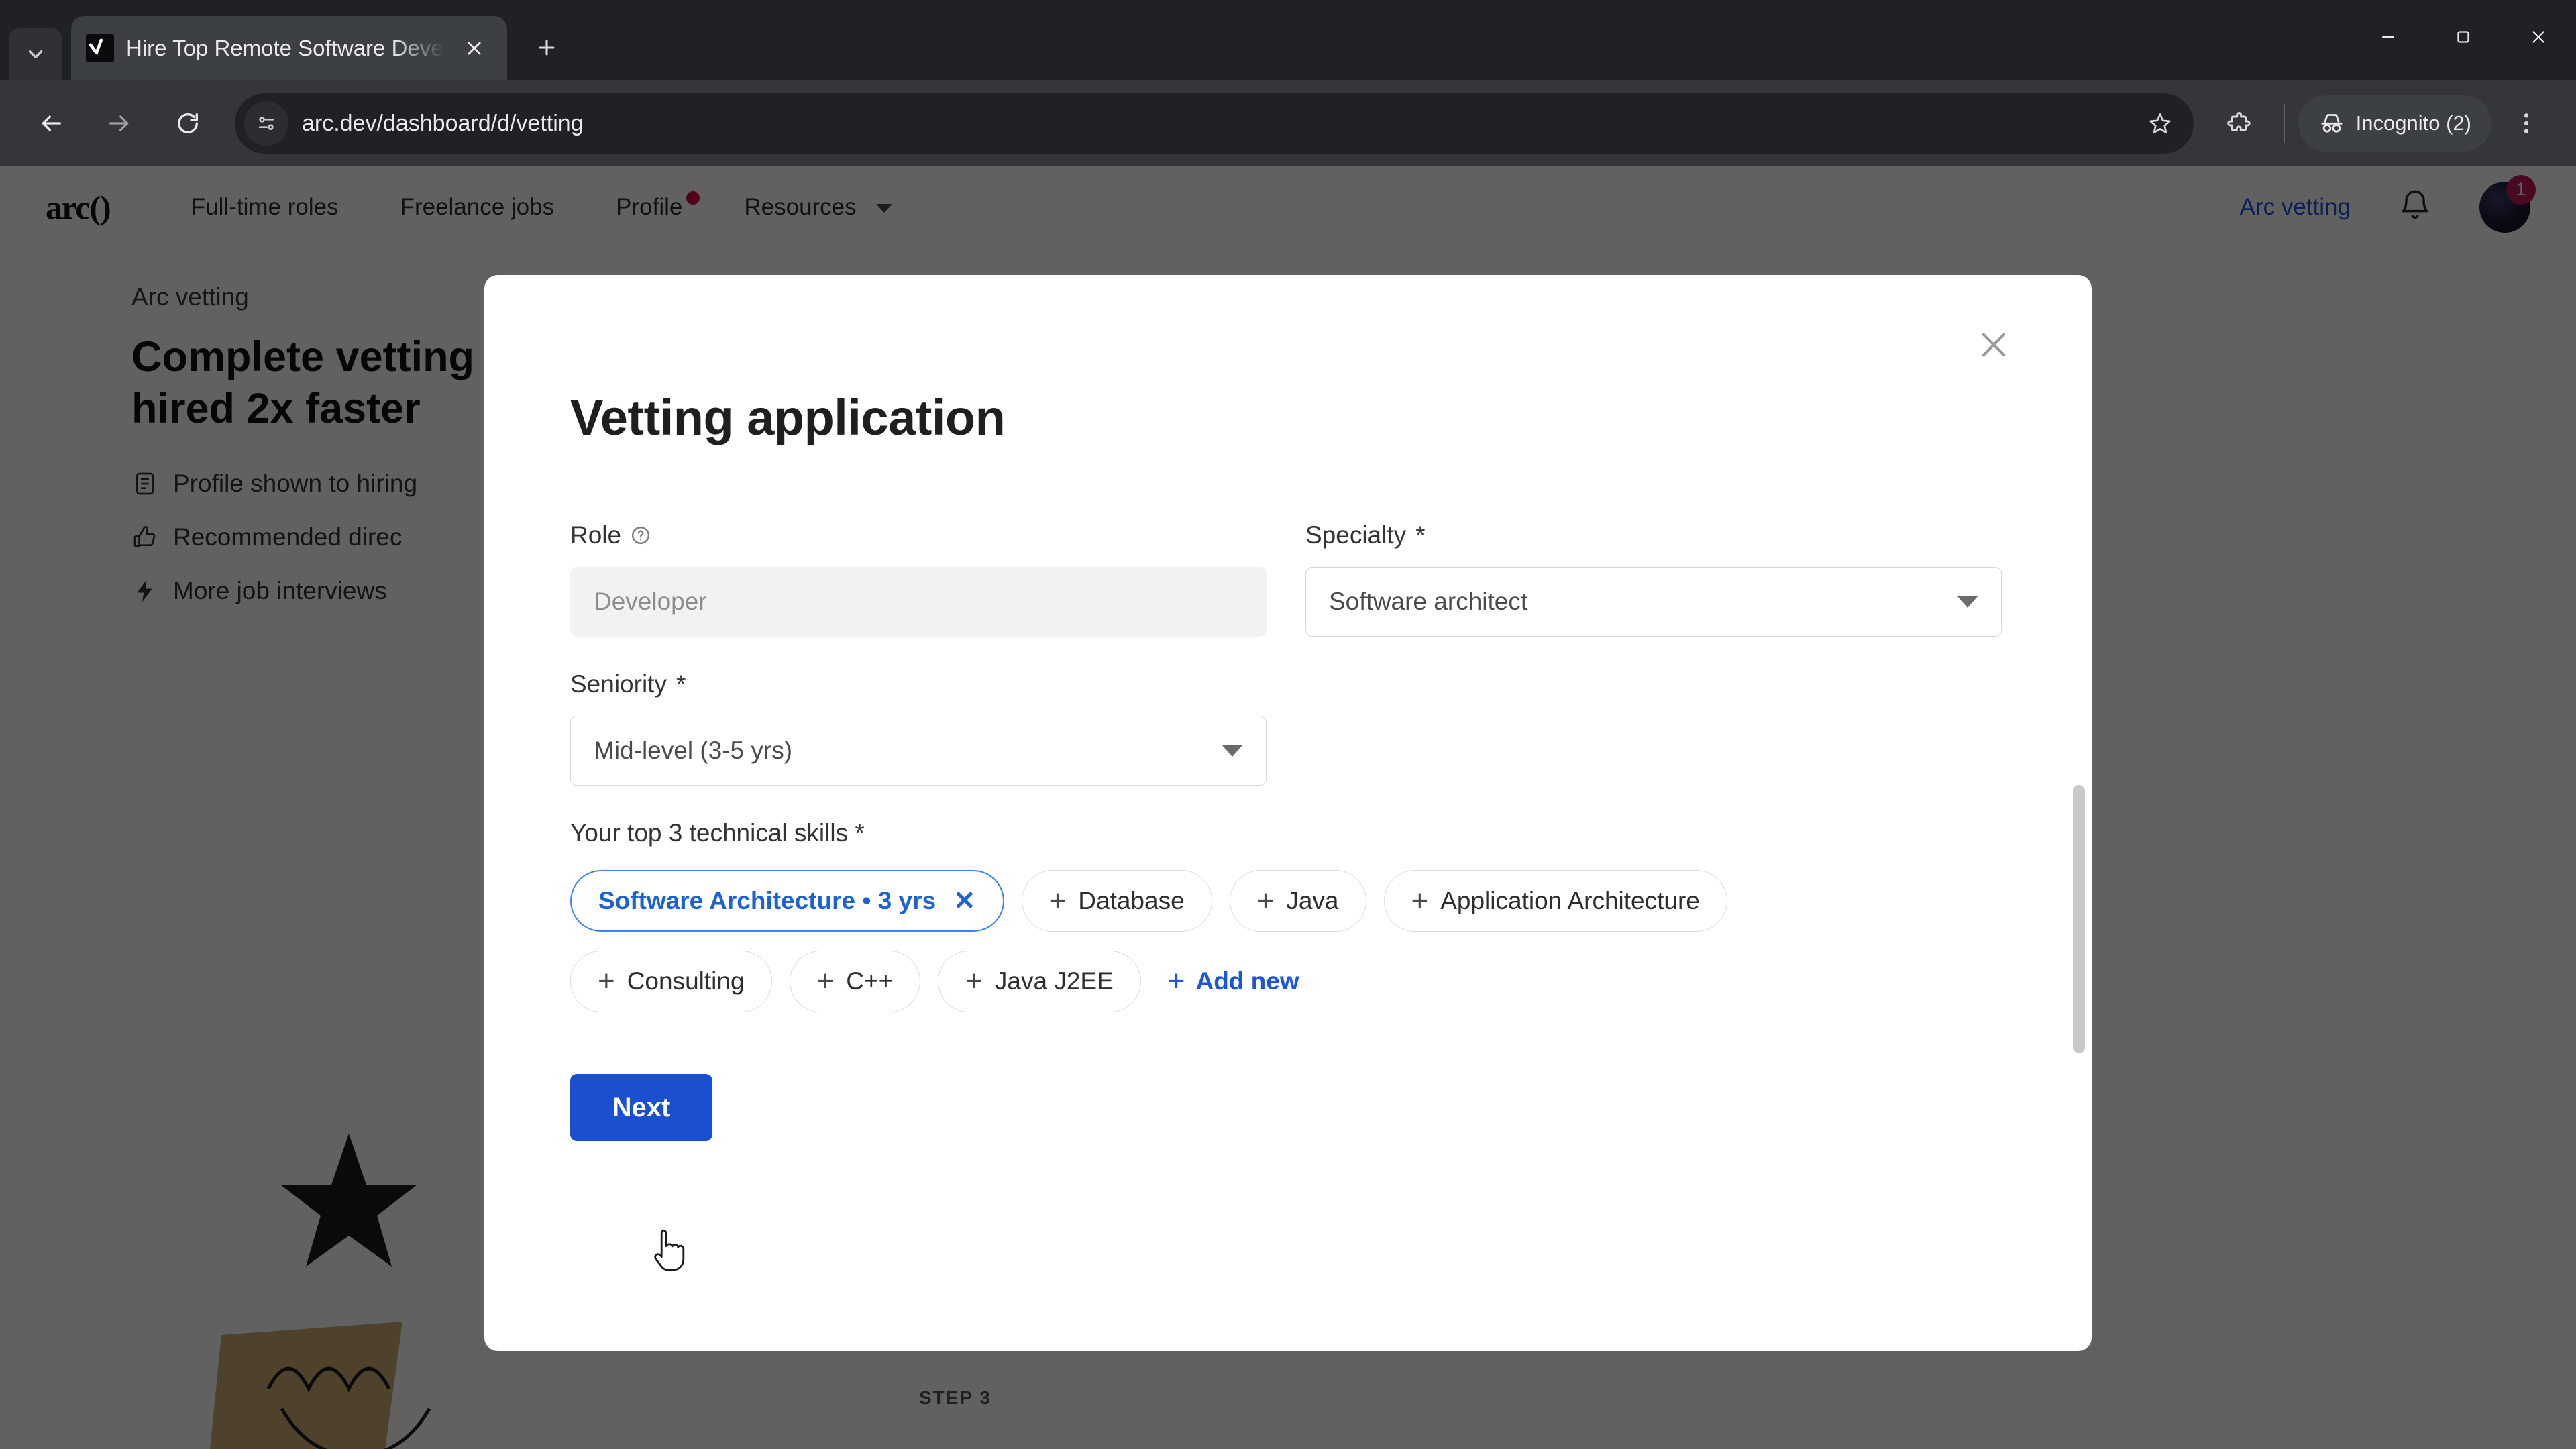  I want to click on reload-button, so click(188, 123).